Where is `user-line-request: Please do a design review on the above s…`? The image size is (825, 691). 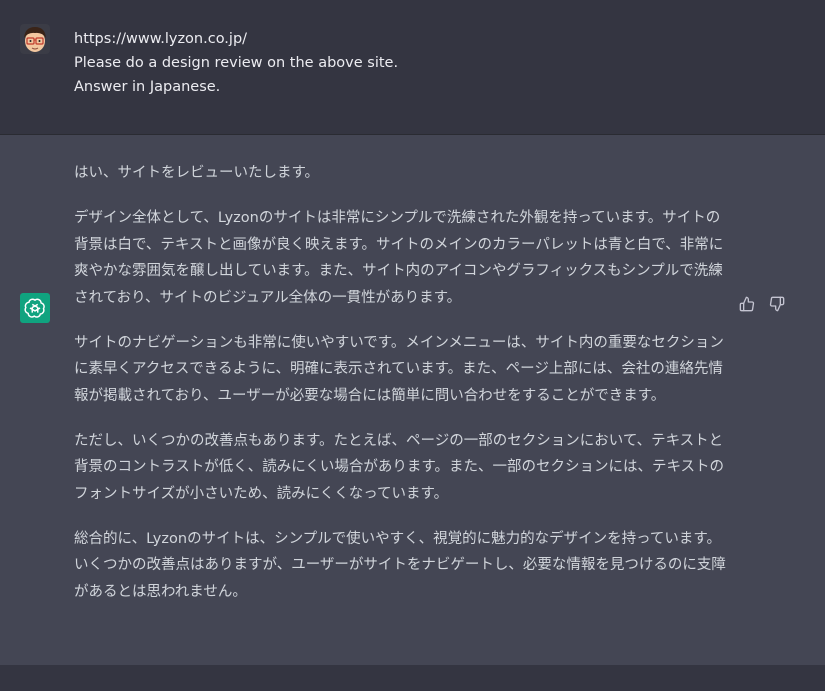 user-line-request: Please do a design review on the above s… is located at coordinates (236, 63).